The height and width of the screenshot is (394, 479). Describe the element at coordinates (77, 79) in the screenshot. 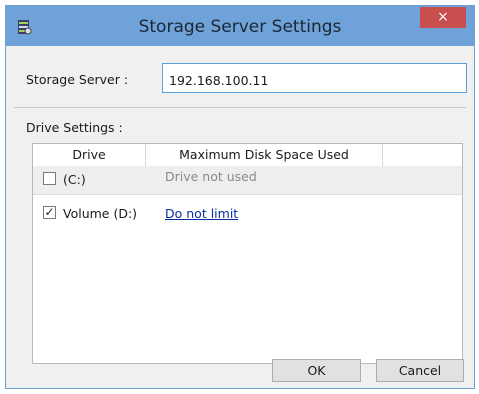

I see `storage-server-label: Storage Server :` at that location.